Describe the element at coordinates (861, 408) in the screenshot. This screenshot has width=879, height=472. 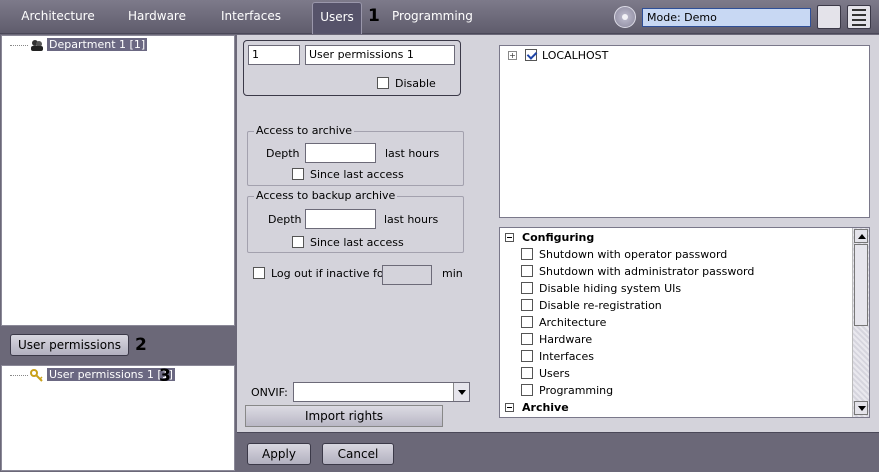
I see `scroll-down-icon` at that location.